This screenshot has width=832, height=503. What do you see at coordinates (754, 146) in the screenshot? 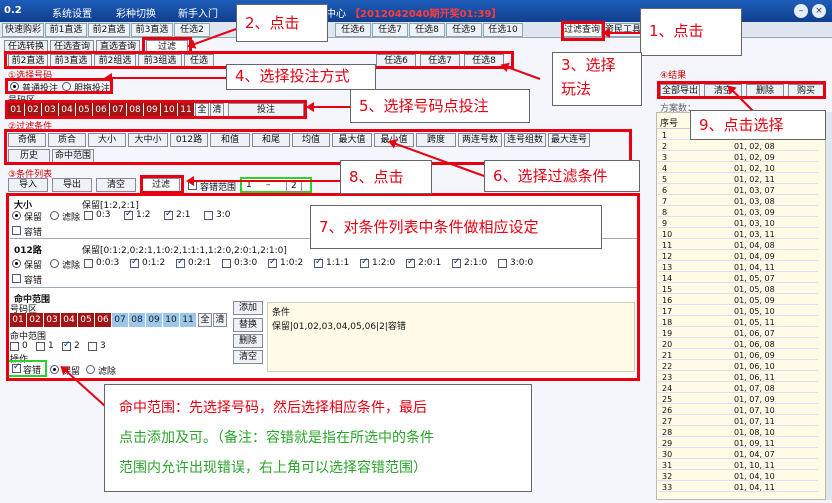
I see `result-numbers: 01, 02, 08` at bounding box center [754, 146].